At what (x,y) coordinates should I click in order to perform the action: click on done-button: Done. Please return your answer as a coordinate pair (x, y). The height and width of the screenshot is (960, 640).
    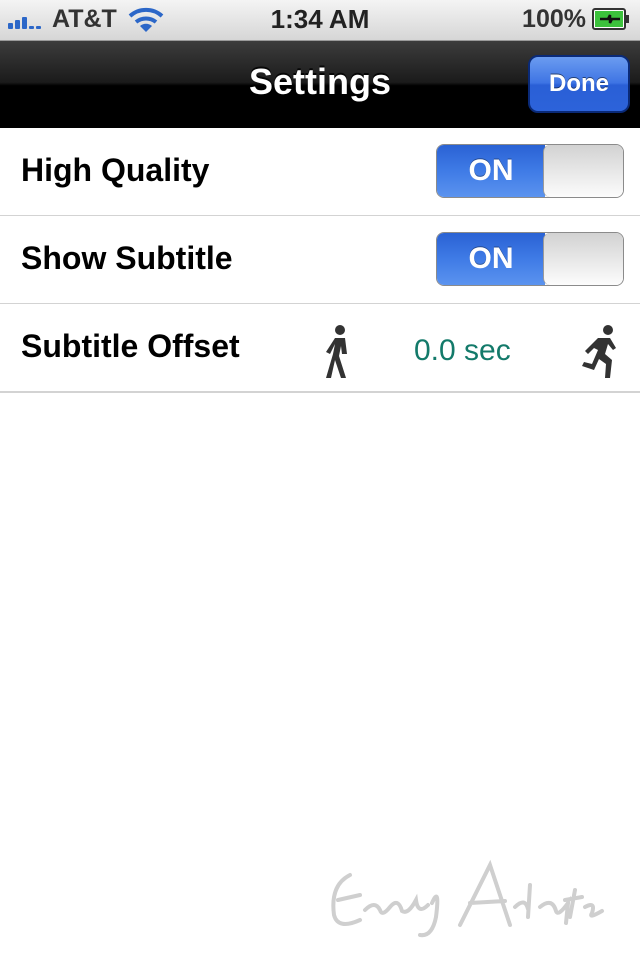
    Looking at the image, I should click on (579, 84).